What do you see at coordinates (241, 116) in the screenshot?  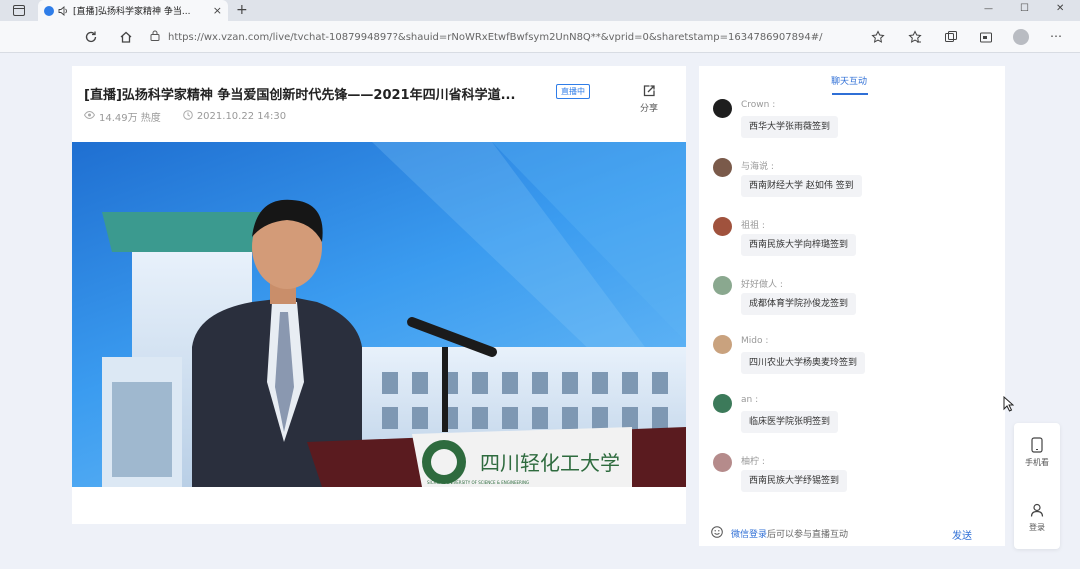 I see `live-datetime: 2021.10.22 14:30` at bounding box center [241, 116].